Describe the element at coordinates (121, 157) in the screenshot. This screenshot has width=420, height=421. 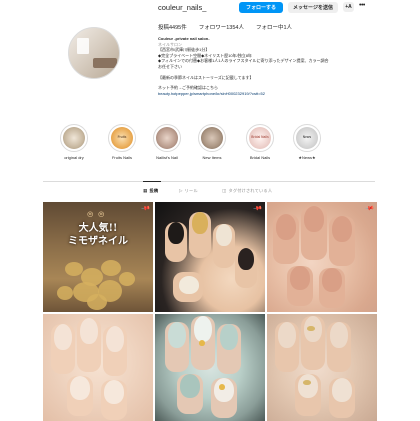
I see `highlight-label: Fruits Nails` at that location.